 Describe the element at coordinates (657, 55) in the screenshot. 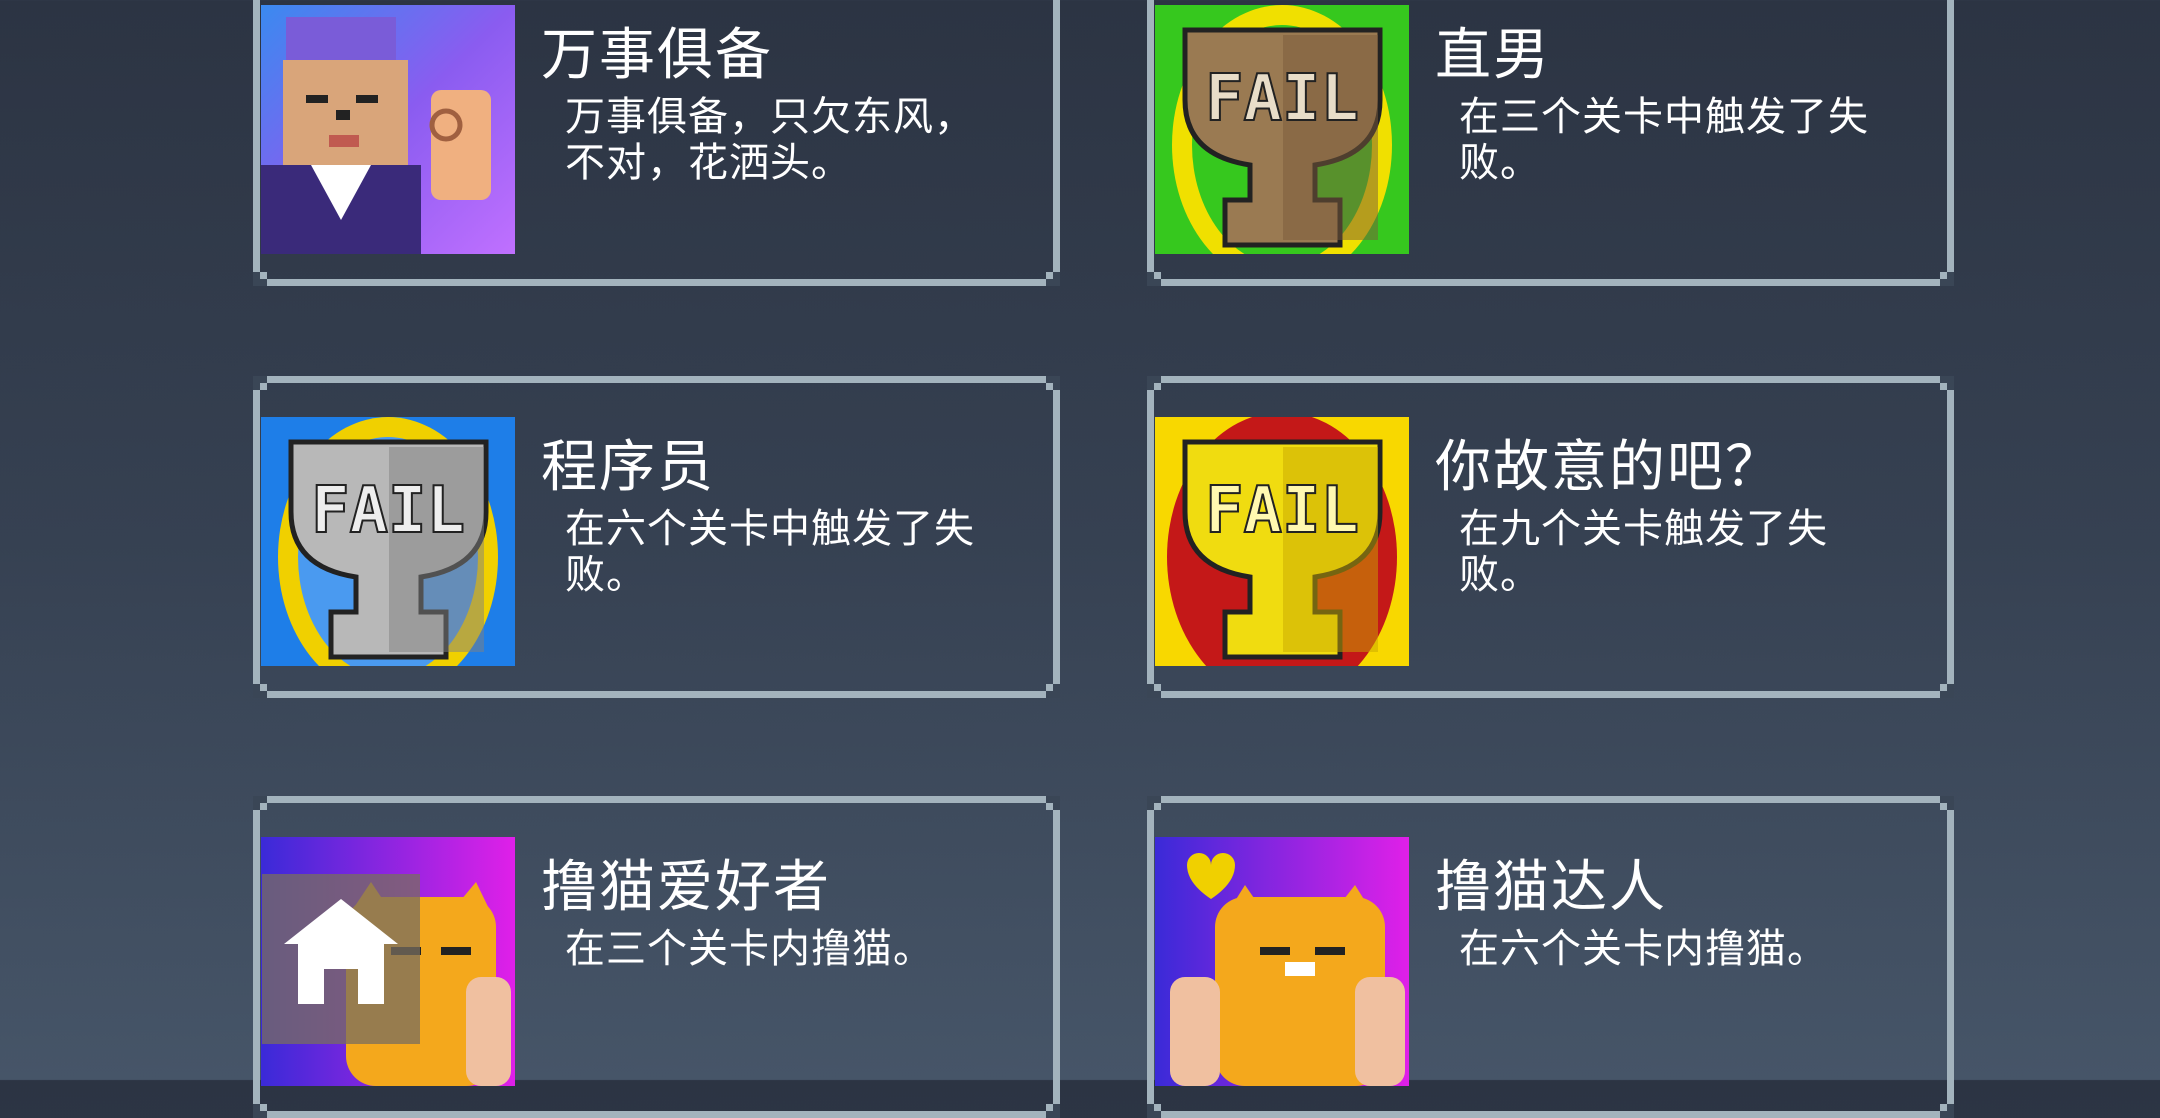

I see `achievement-title: 万事俱备` at that location.